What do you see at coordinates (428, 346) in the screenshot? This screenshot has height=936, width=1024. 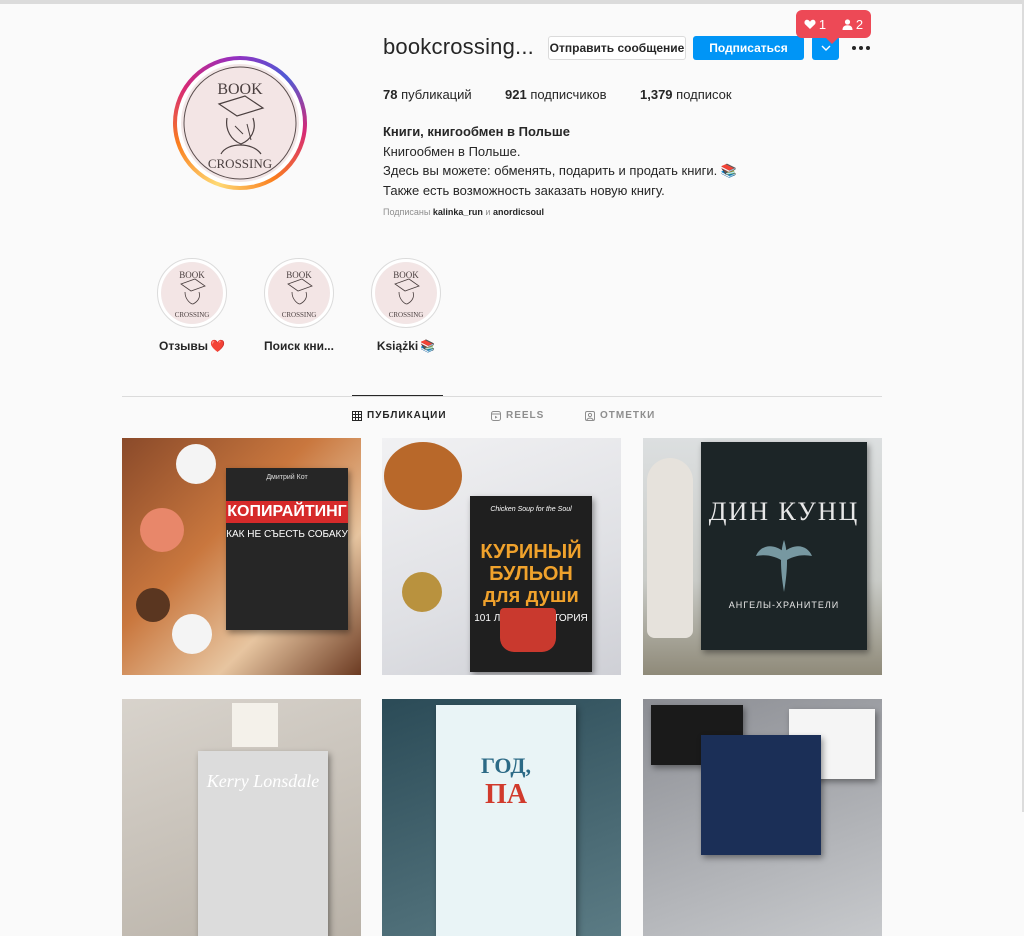 I see `books-emoji: 📚` at bounding box center [428, 346].